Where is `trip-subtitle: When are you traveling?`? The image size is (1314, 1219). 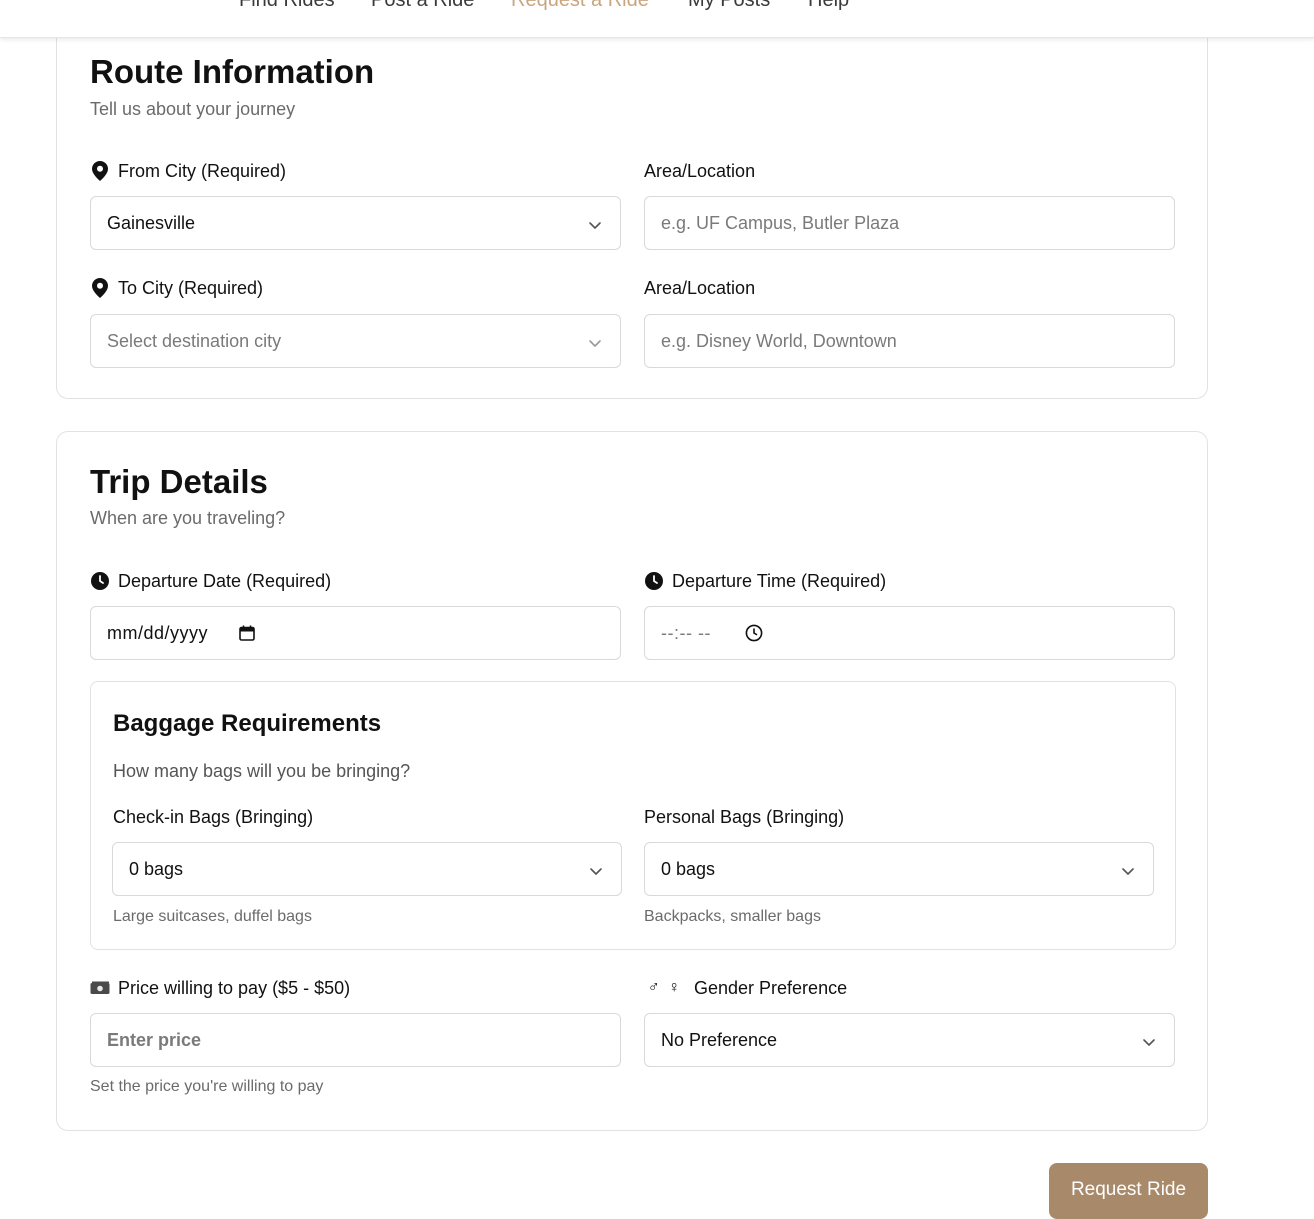
trip-subtitle: When are you traveling? is located at coordinates (188, 518).